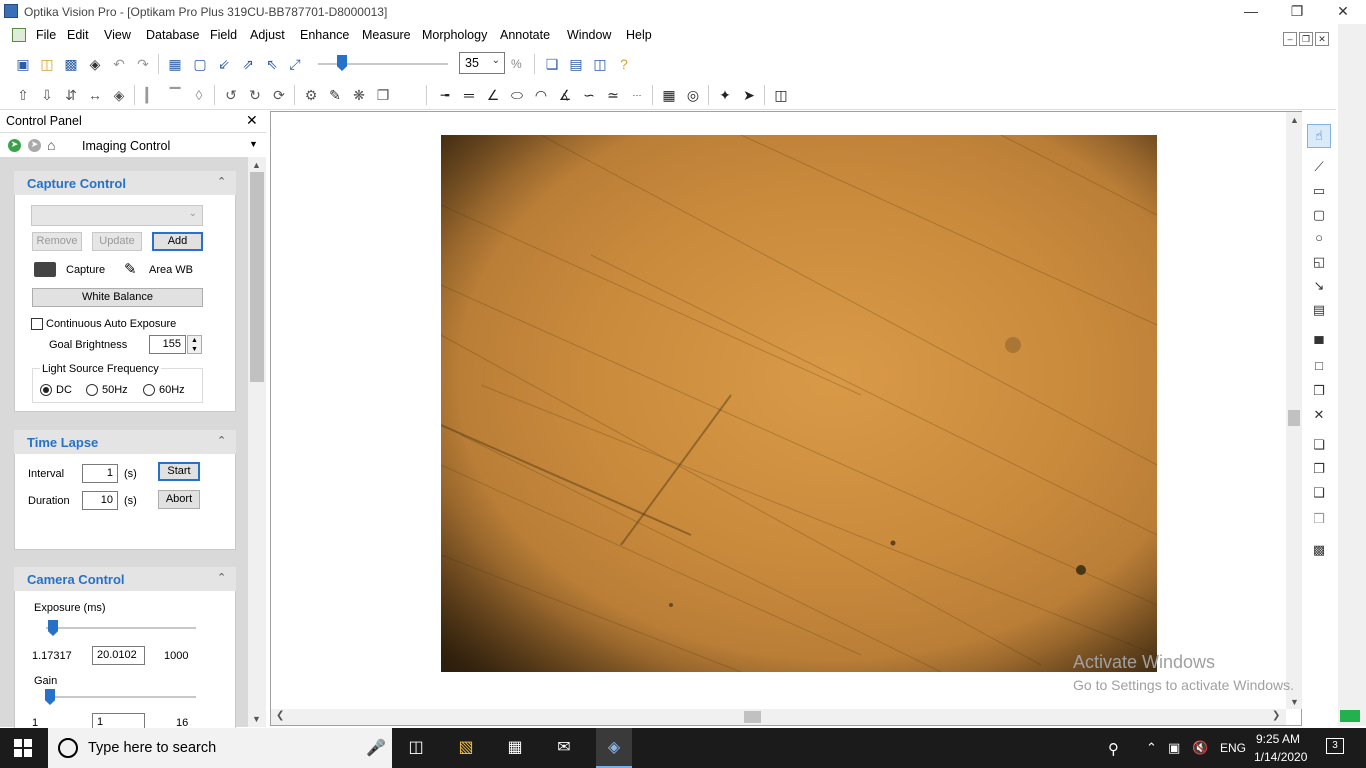 The image size is (1366, 768). I want to click on zoom-select: 35 ⌄, so click(482, 63).